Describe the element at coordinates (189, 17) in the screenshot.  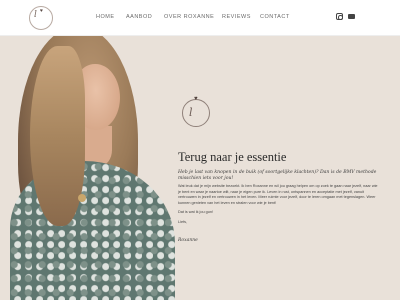
I see `nav-over-roxanne: OVER ROXANNE` at that location.